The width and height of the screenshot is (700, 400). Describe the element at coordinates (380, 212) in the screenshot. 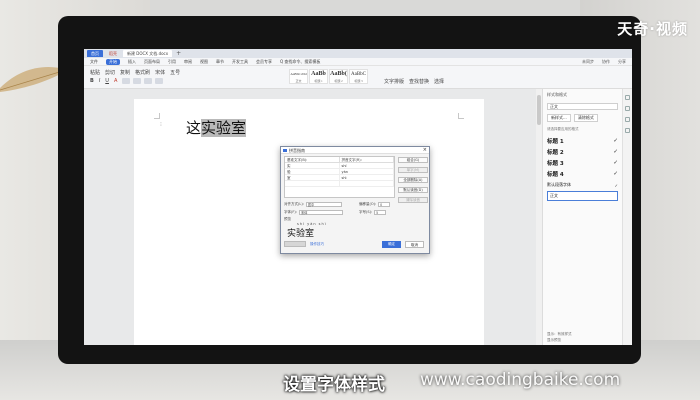

I see `size-select: 5` at that location.